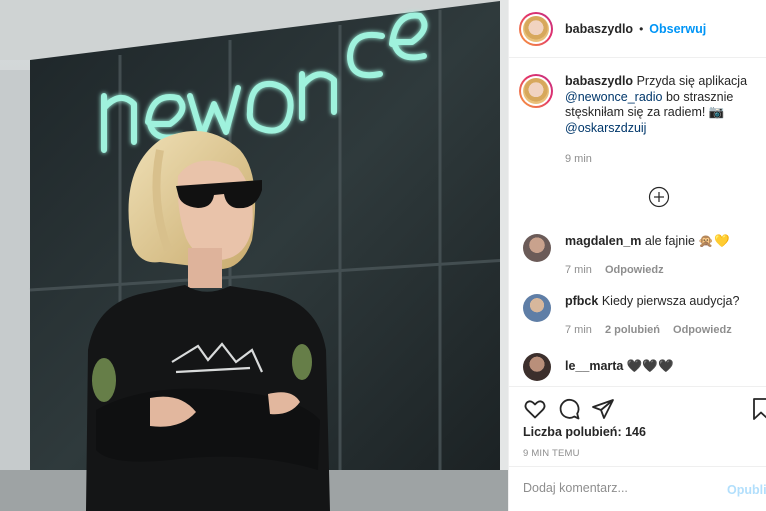 This screenshot has height=511, width=766. Describe the element at coordinates (637, 29) in the screenshot. I see `post-header: babaszydlo • Obserwuj` at that location.